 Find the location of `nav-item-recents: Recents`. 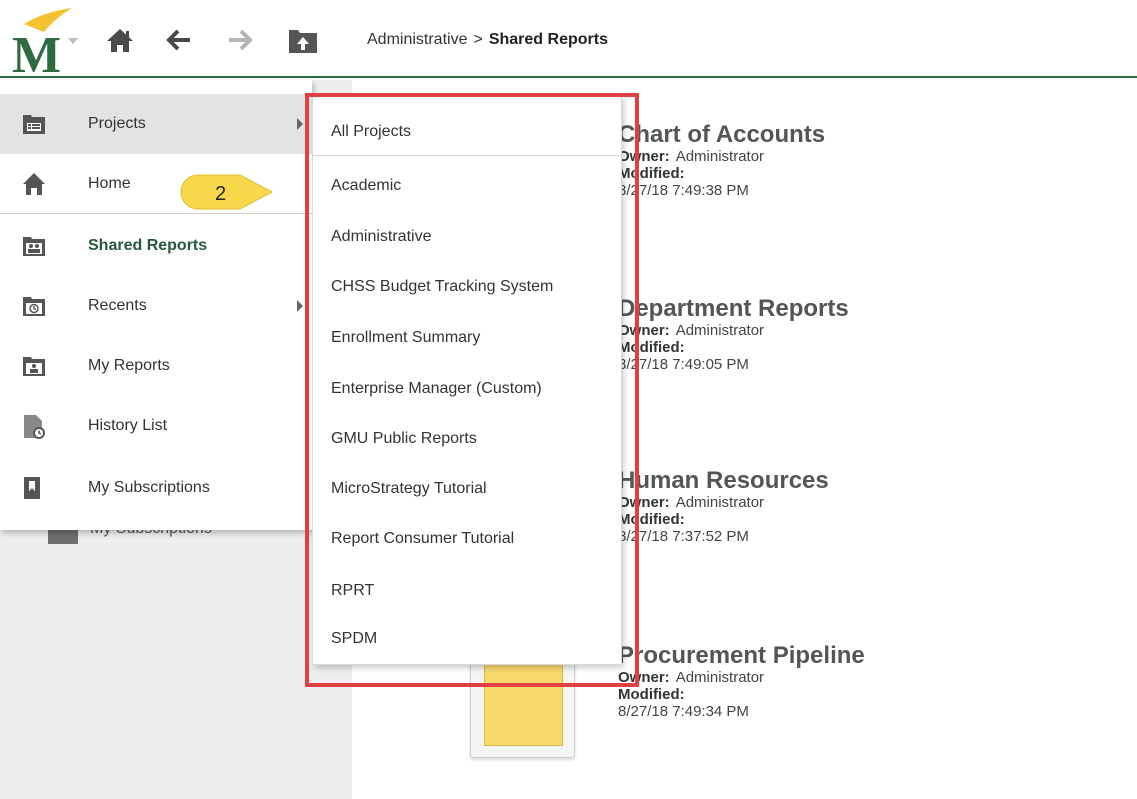

nav-item-recents: Recents is located at coordinates (156, 306).